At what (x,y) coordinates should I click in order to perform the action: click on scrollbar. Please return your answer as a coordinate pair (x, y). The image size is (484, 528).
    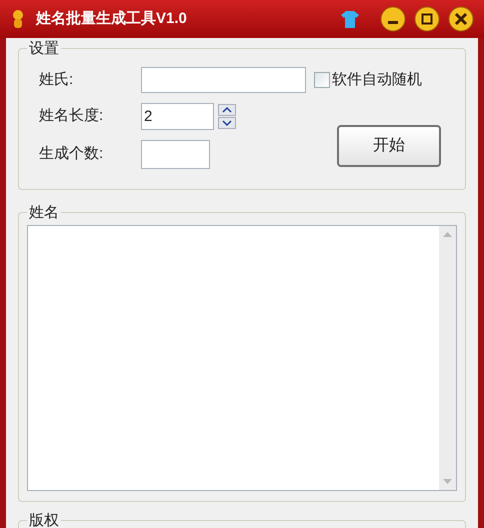
    Looking at the image, I should click on (447, 358).